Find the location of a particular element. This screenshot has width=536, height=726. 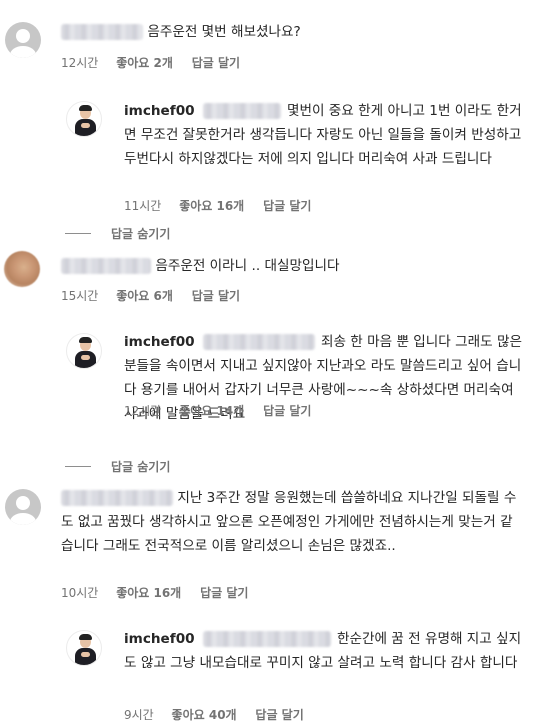

comment-time: 10시간 is located at coordinates (80, 593).